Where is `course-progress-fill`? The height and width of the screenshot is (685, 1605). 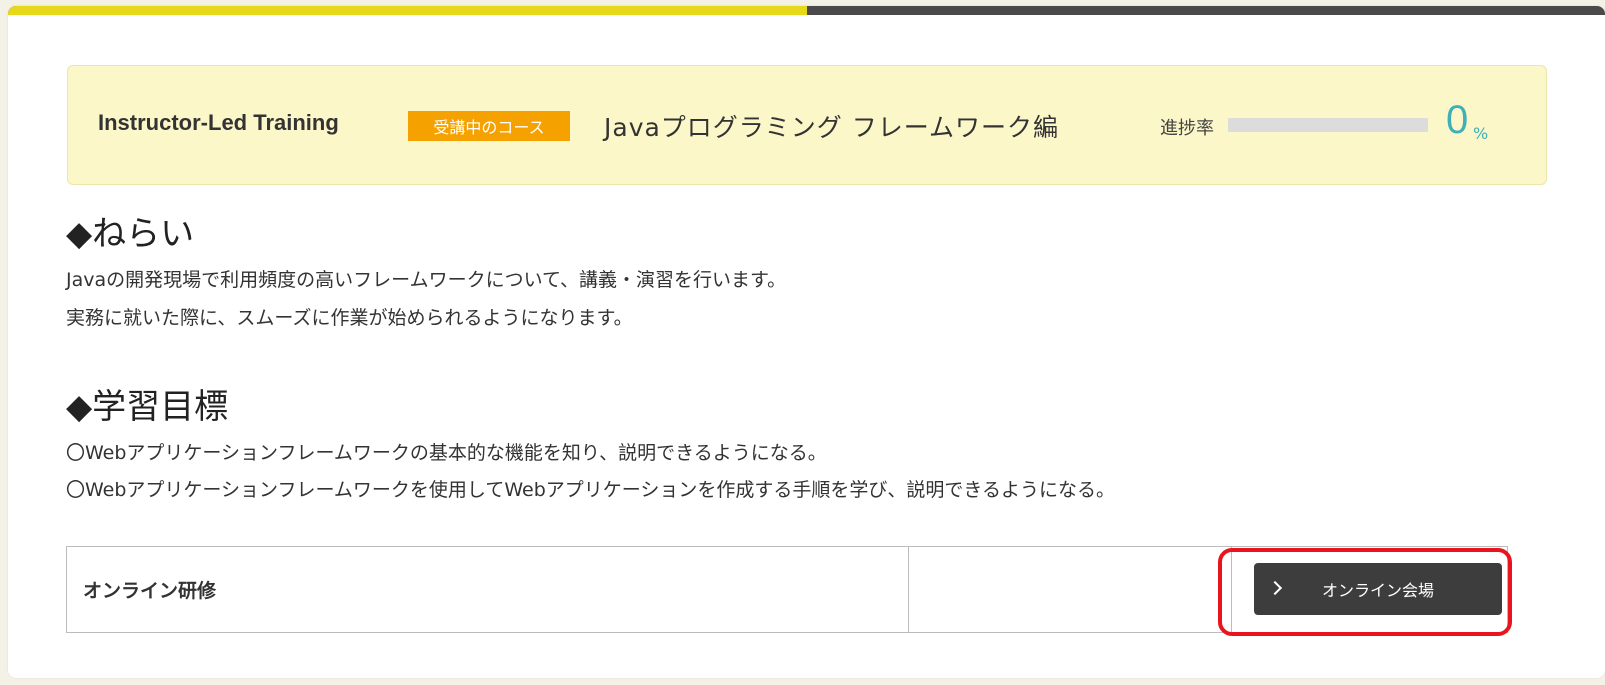
course-progress-fill is located at coordinates (407, 10).